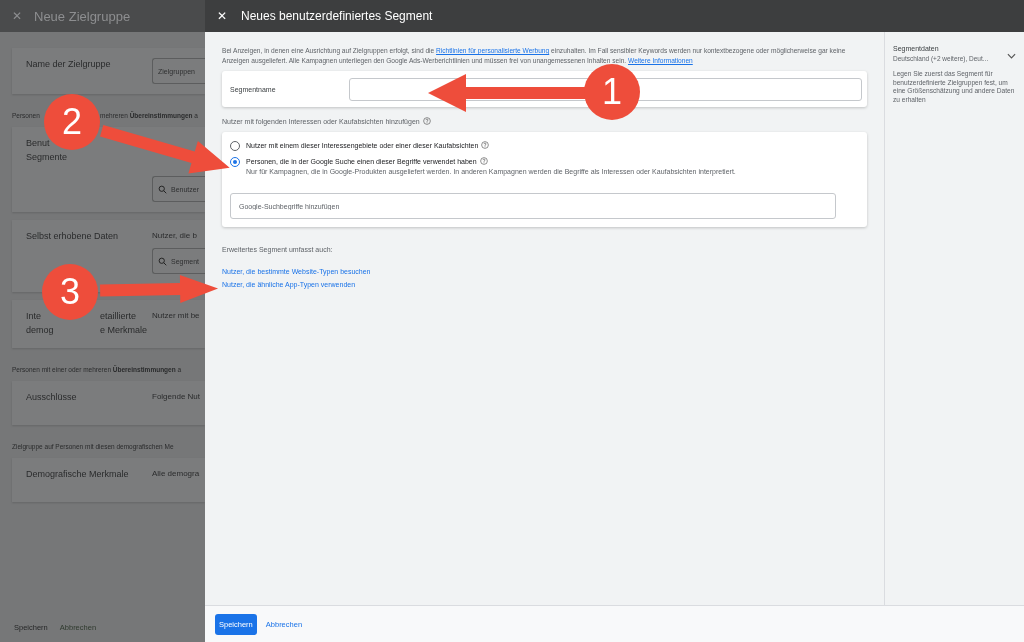  Describe the element at coordinates (77, 473) in the screenshot. I see `row-label: Demografische Merkmale` at that location.